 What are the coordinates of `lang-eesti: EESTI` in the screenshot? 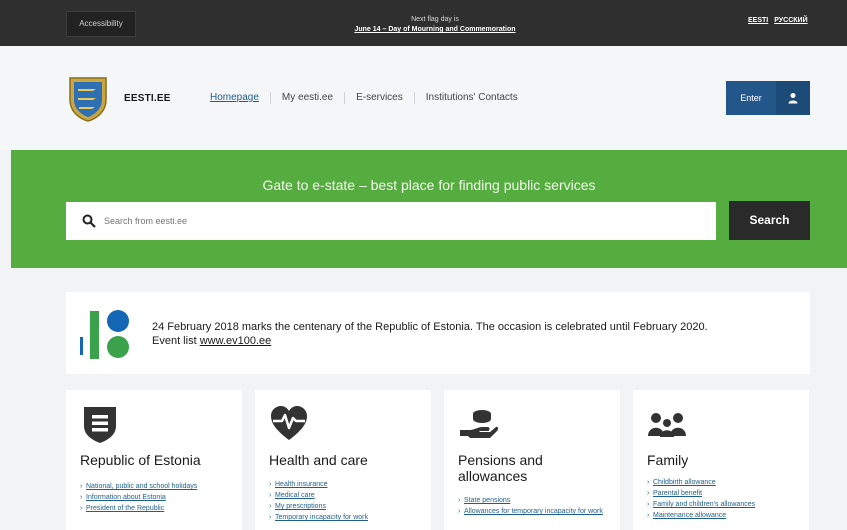 It's located at (758, 20).